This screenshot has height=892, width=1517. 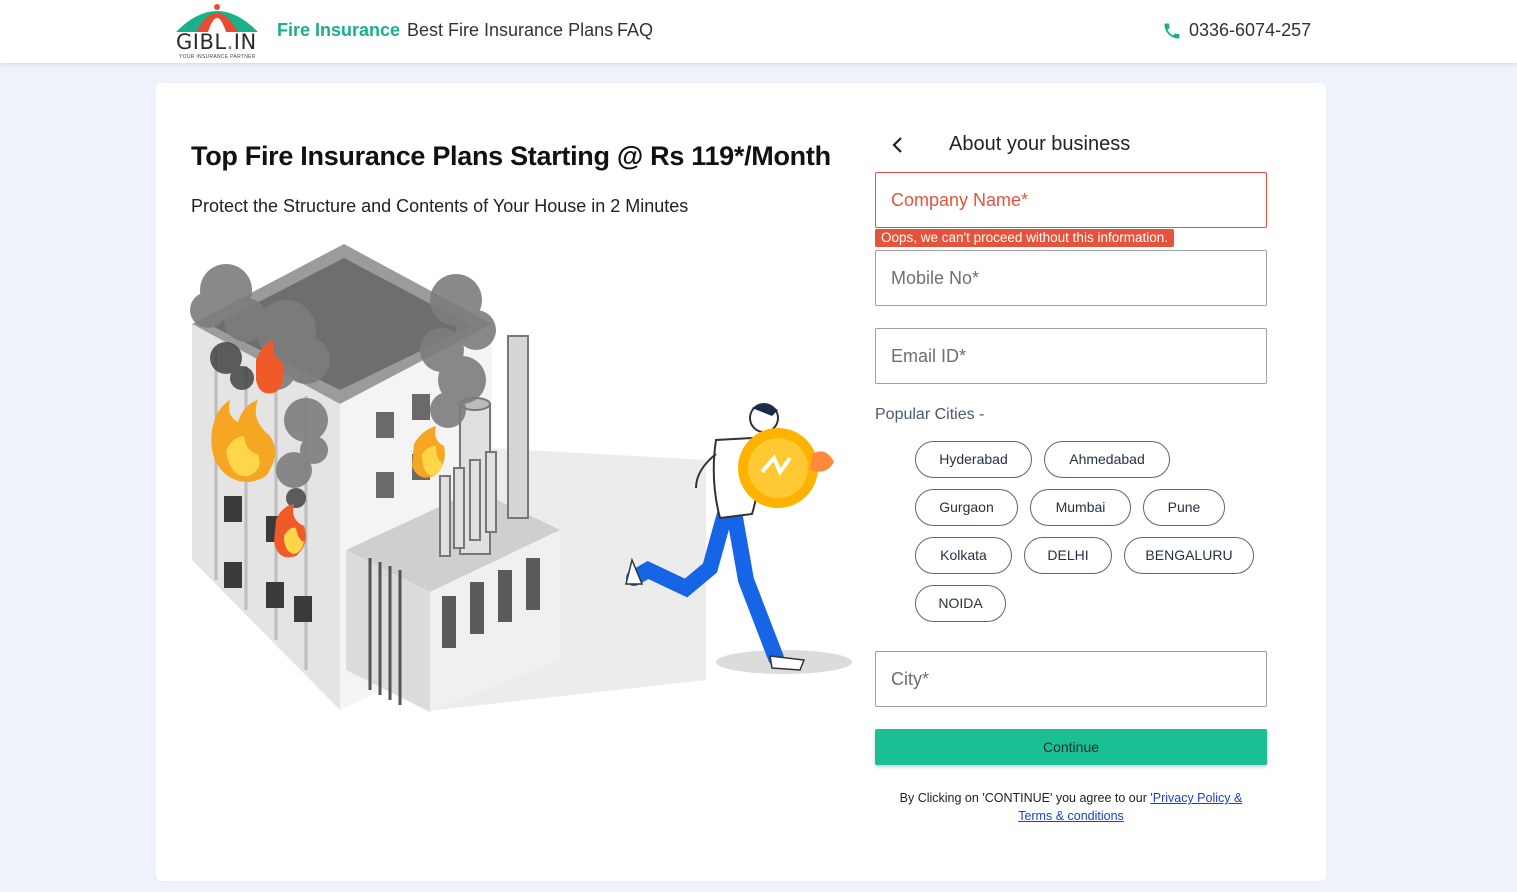 I want to click on phone-icon, so click(x=1172, y=30).